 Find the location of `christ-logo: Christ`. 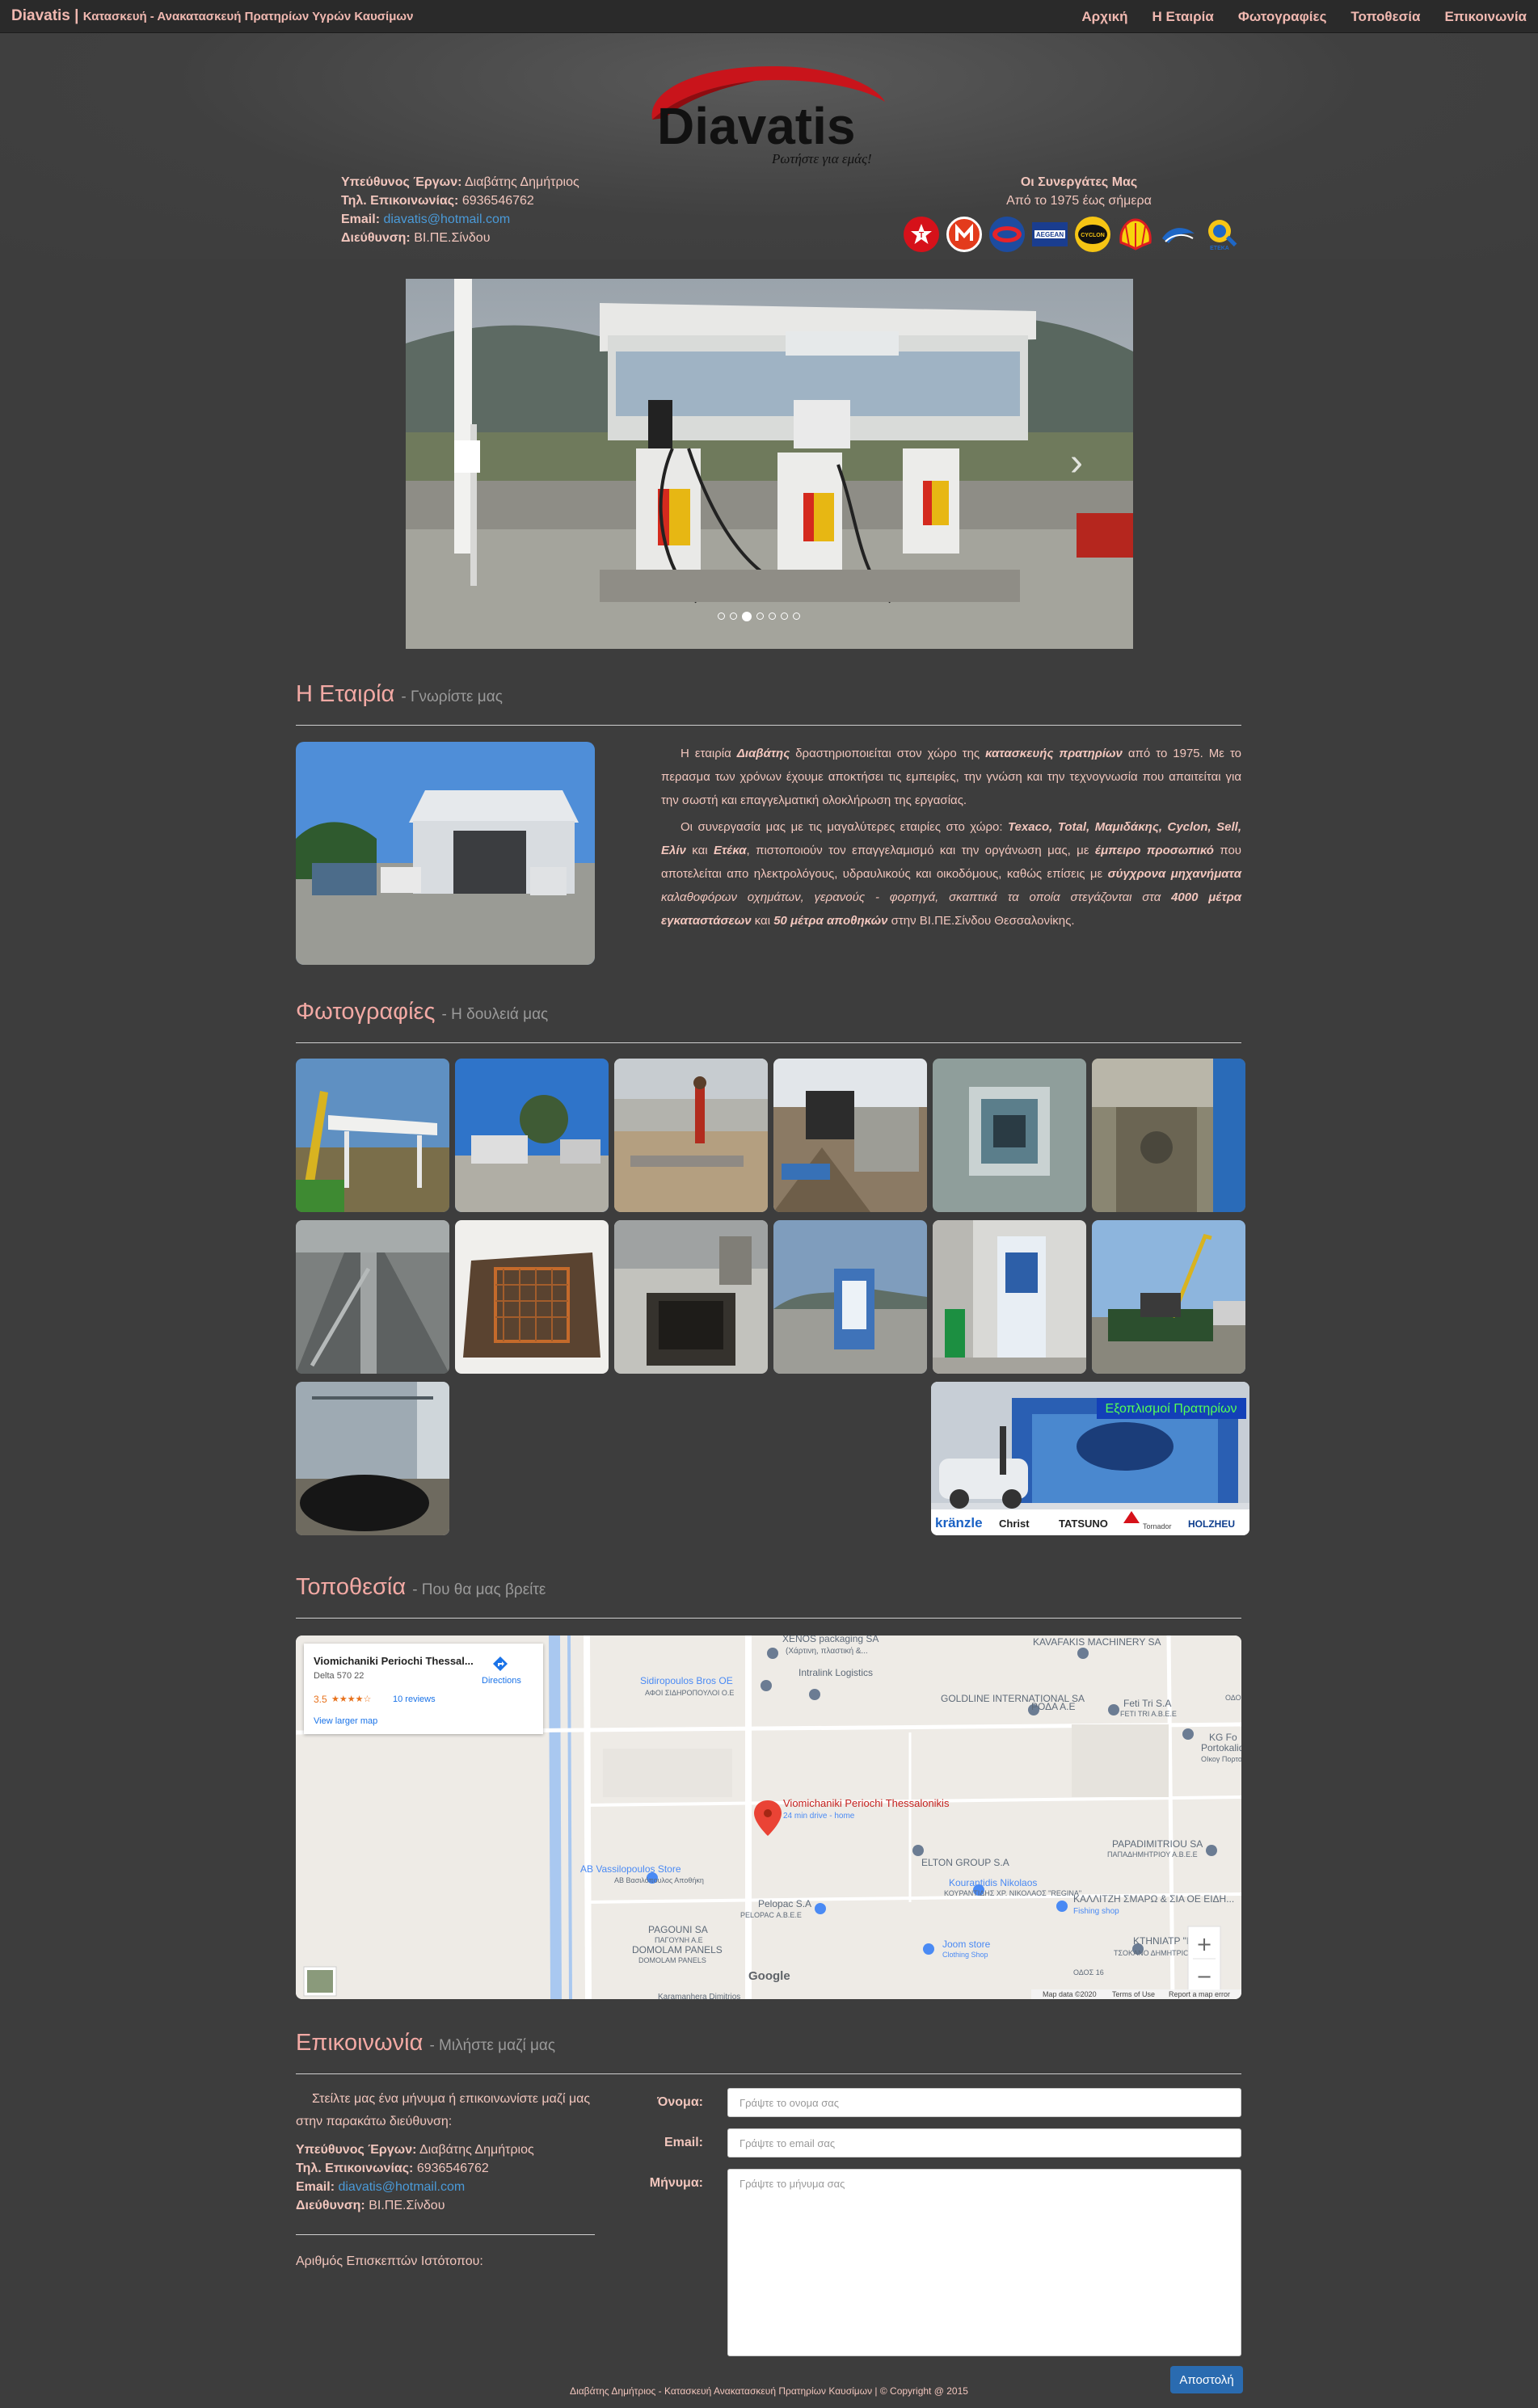

christ-logo: Christ is located at coordinates (1014, 1524).